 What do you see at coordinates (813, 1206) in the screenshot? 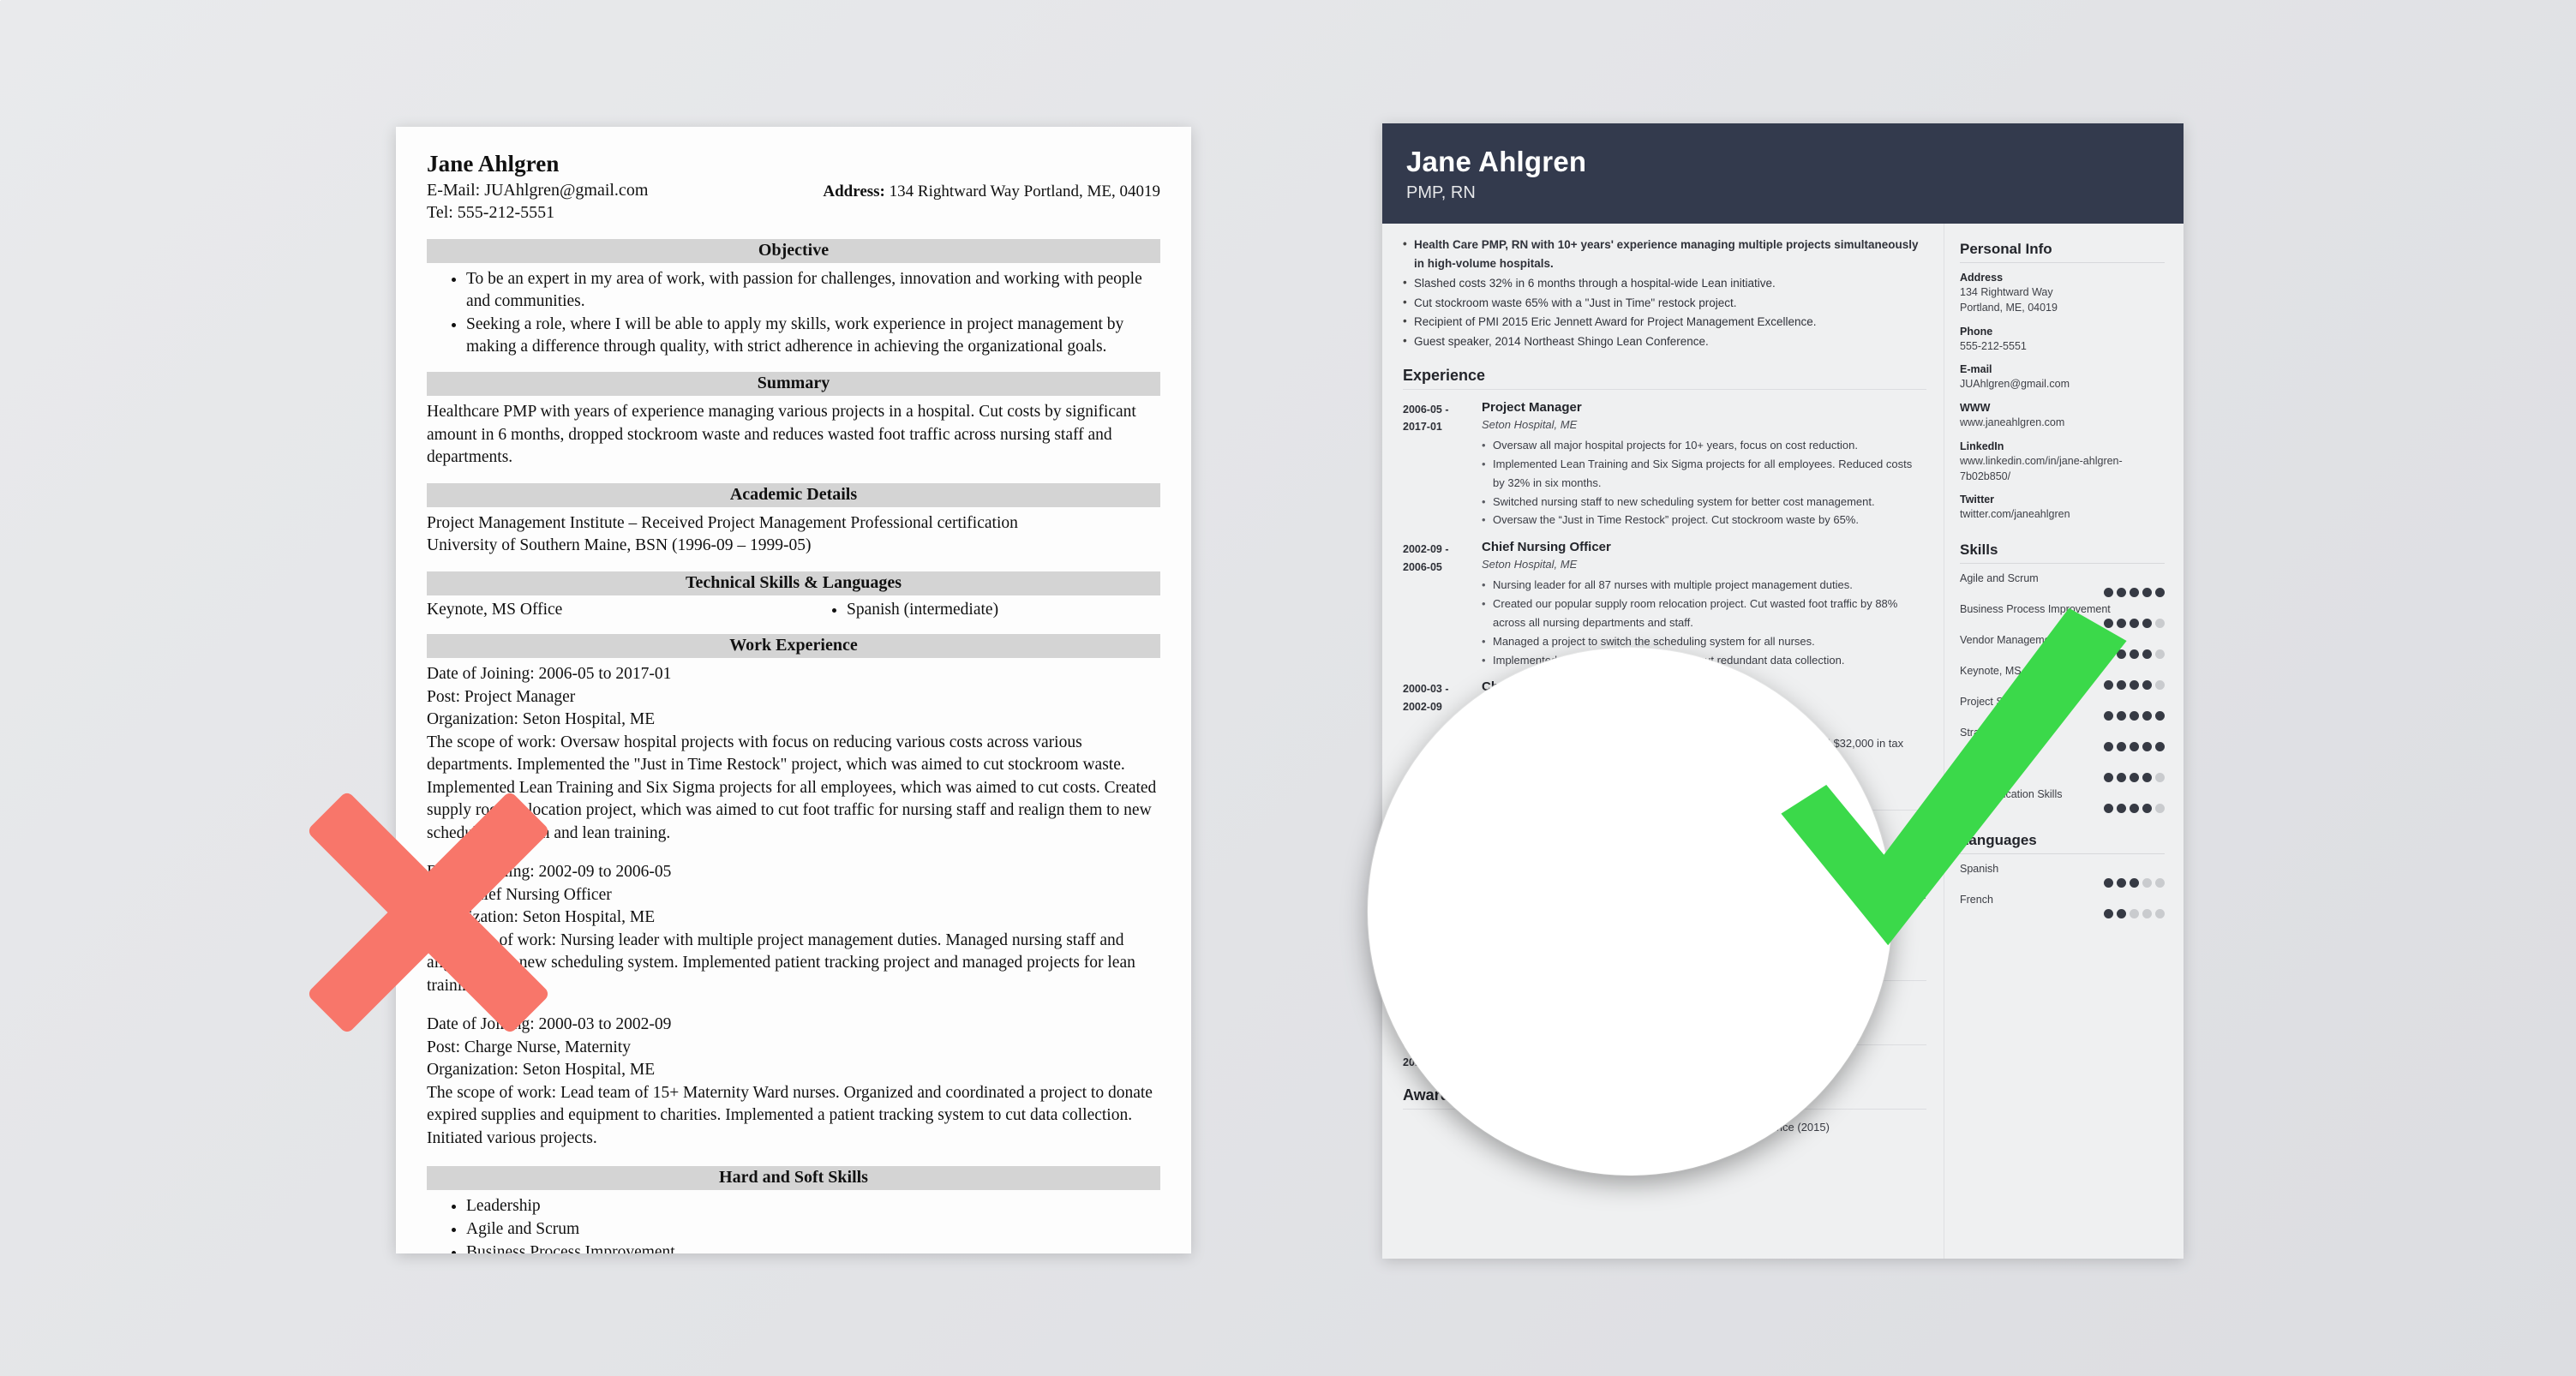
I see `list-item: Leadership` at bounding box center [813, 1206].